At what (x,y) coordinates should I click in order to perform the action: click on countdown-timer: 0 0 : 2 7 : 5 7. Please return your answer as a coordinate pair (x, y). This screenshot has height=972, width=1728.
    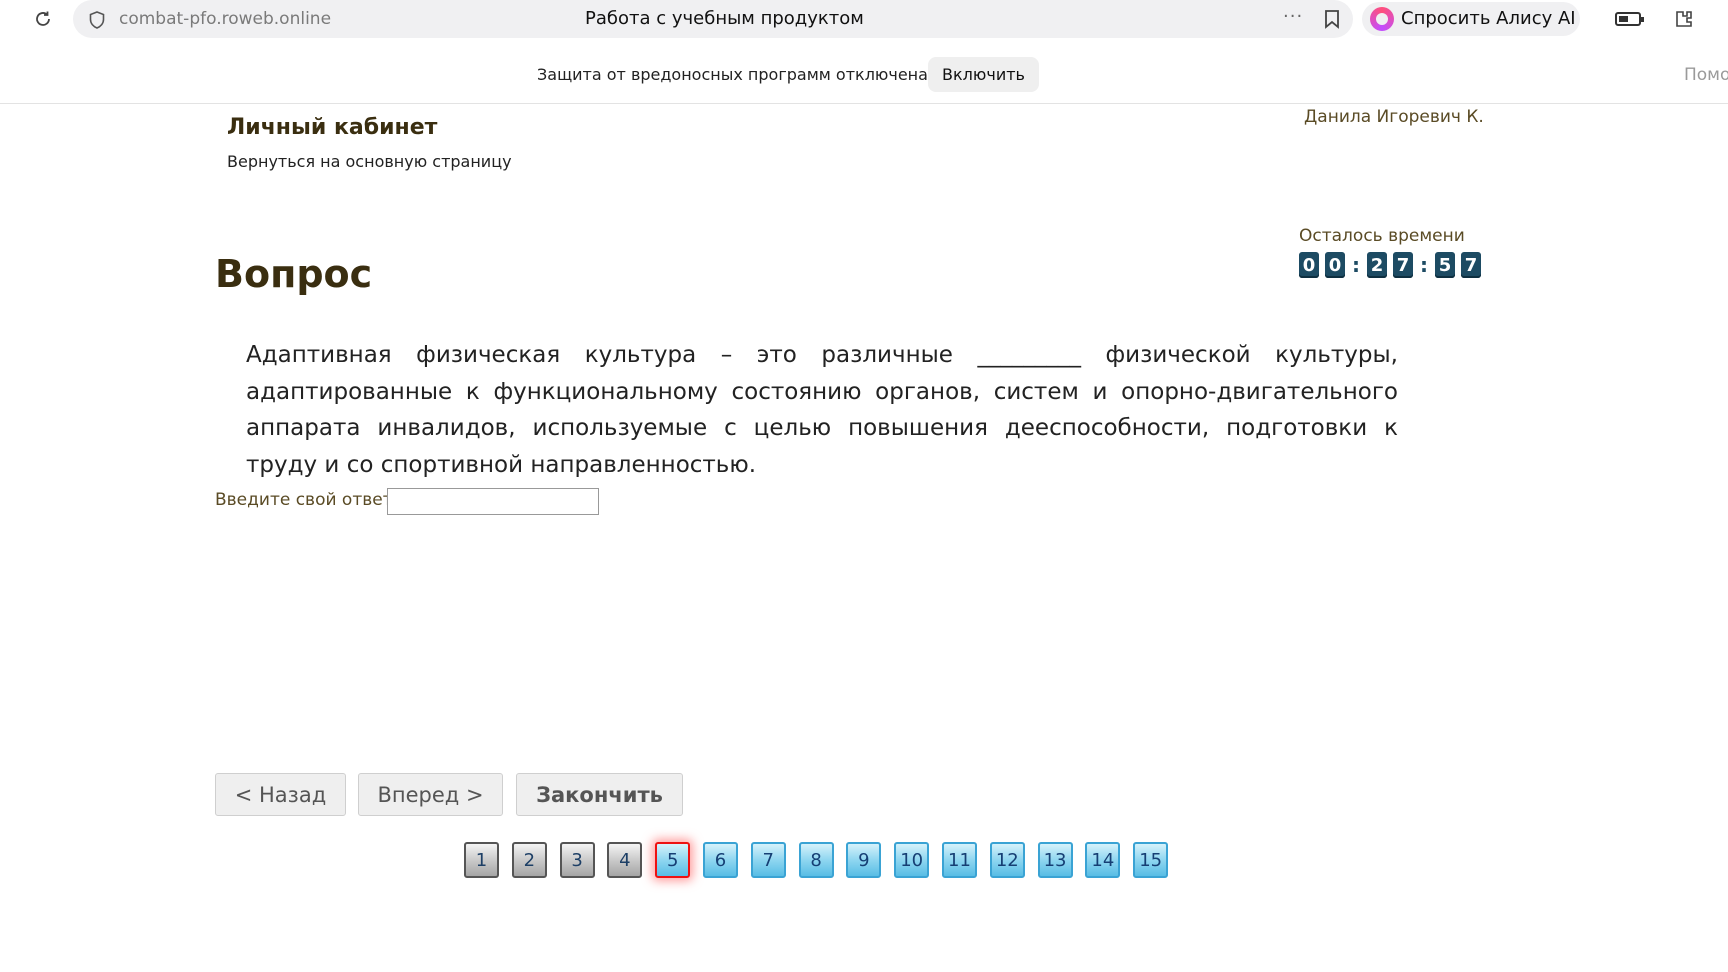
    Looking at the image, I should click on (1393, 265).